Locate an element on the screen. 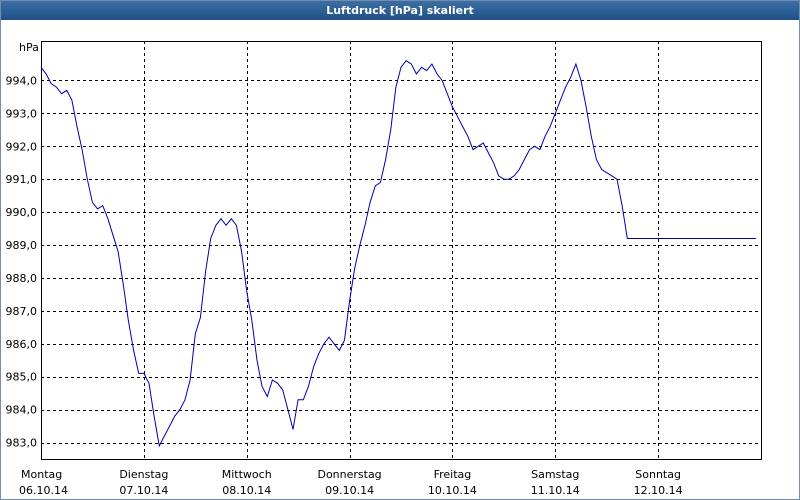 This screenshot has width=800, height=500. x-tick-date: 07.10.14 is located at coordinates (143, 490).